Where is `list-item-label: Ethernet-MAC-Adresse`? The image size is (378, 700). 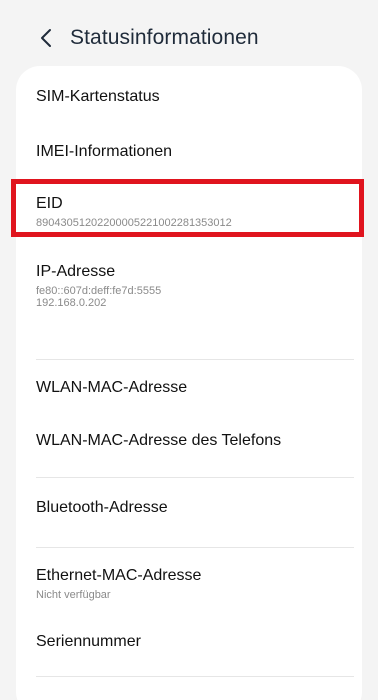 list-item-label: Ethernet-MAC-Adresse is located at coordinates (119, 575).